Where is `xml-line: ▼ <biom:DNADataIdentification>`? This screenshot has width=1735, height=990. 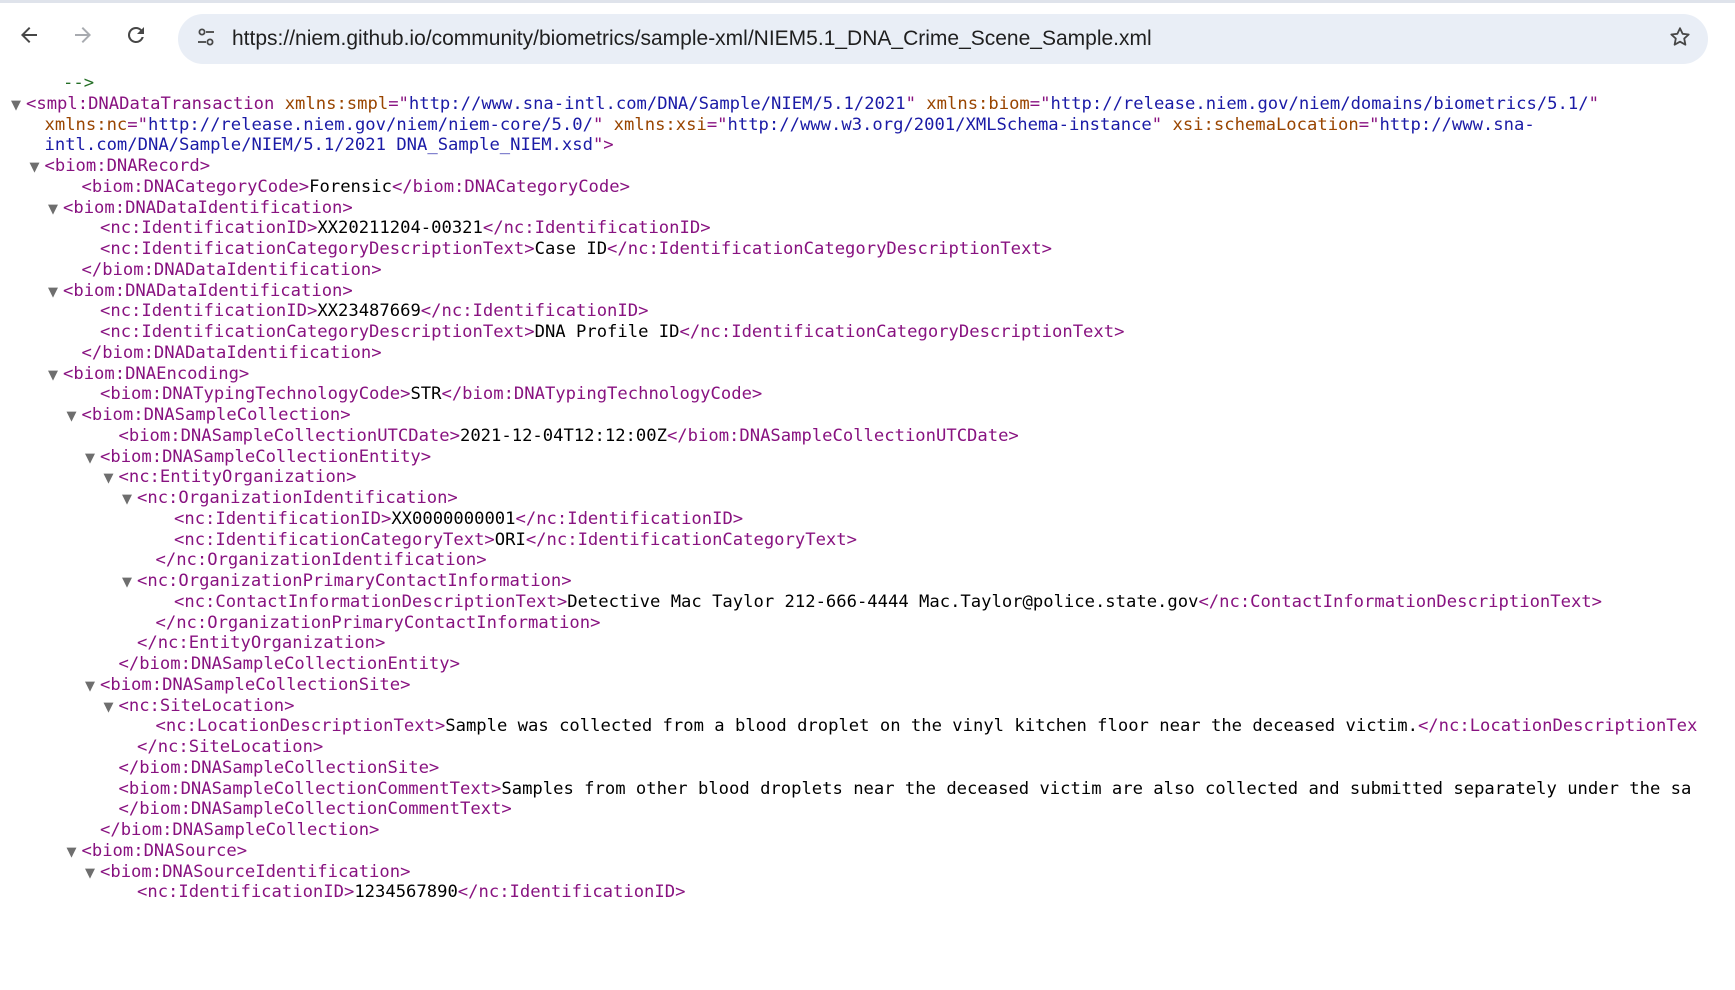 xml-line: ▼ <biom:DNADataIdentification> is located at coordinates (198, 291).